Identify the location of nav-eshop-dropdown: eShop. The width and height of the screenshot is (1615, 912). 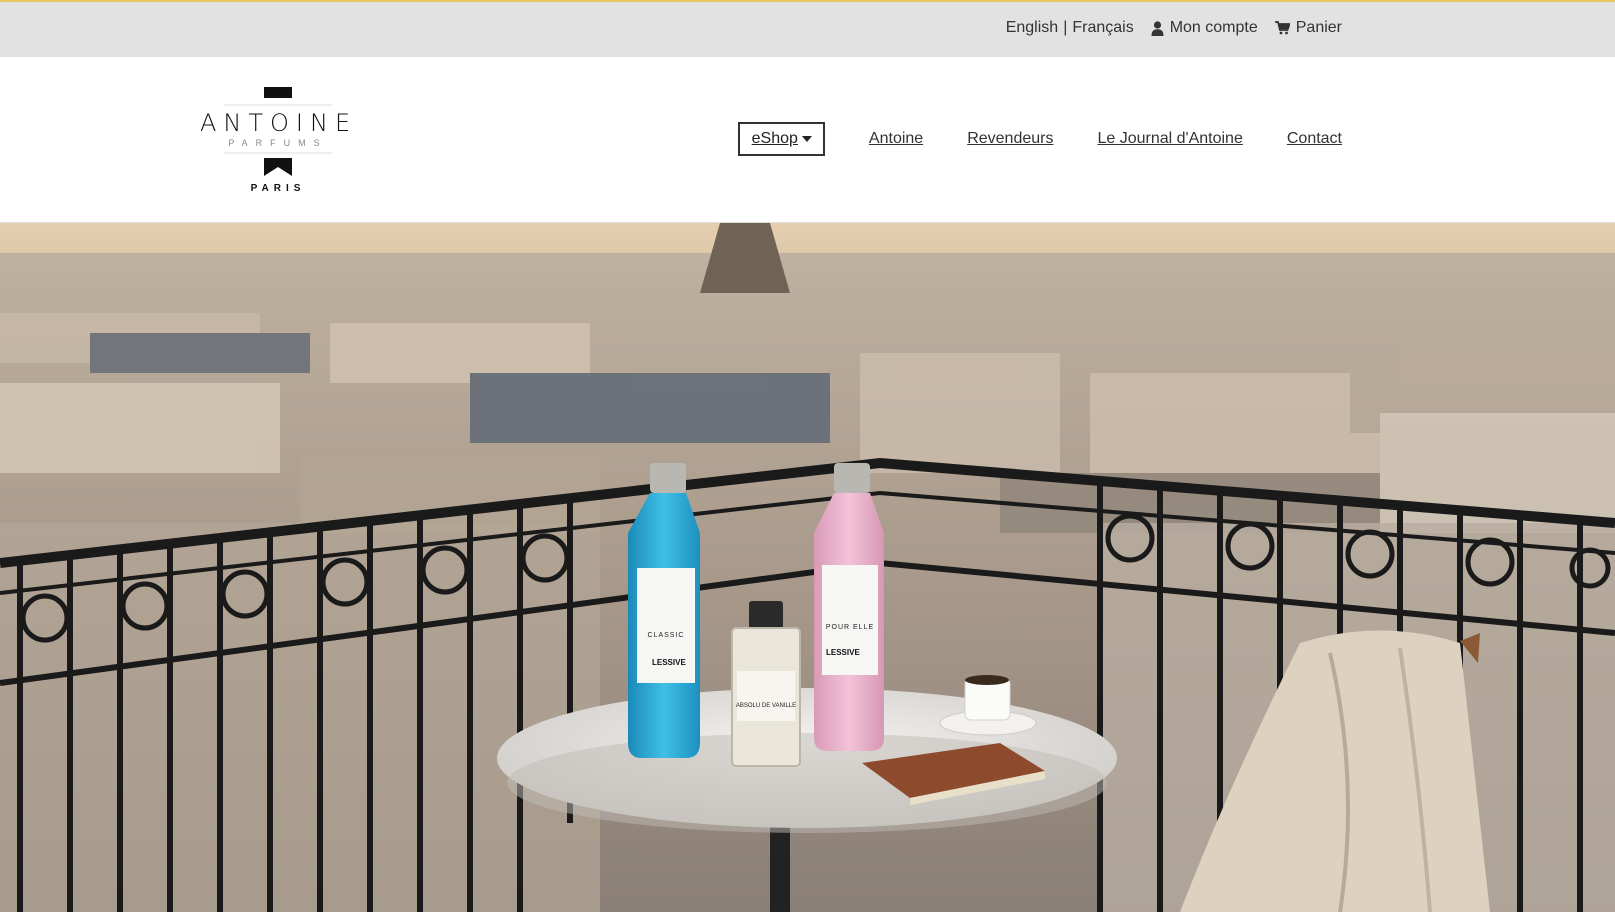
(781, 139).